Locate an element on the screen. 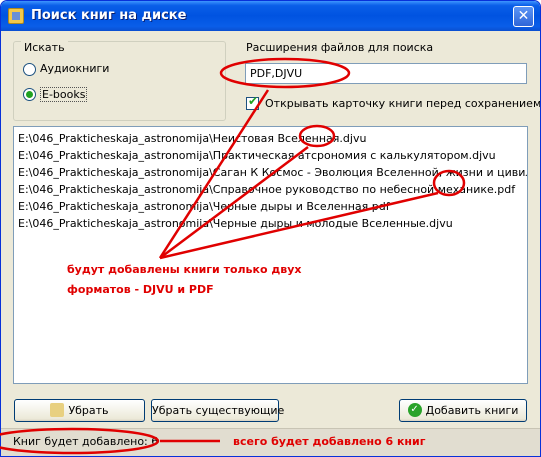 This screenshot has height=457, width=541. add-books-button: ✓ Добавить книги is located at coordinates (463, 410).